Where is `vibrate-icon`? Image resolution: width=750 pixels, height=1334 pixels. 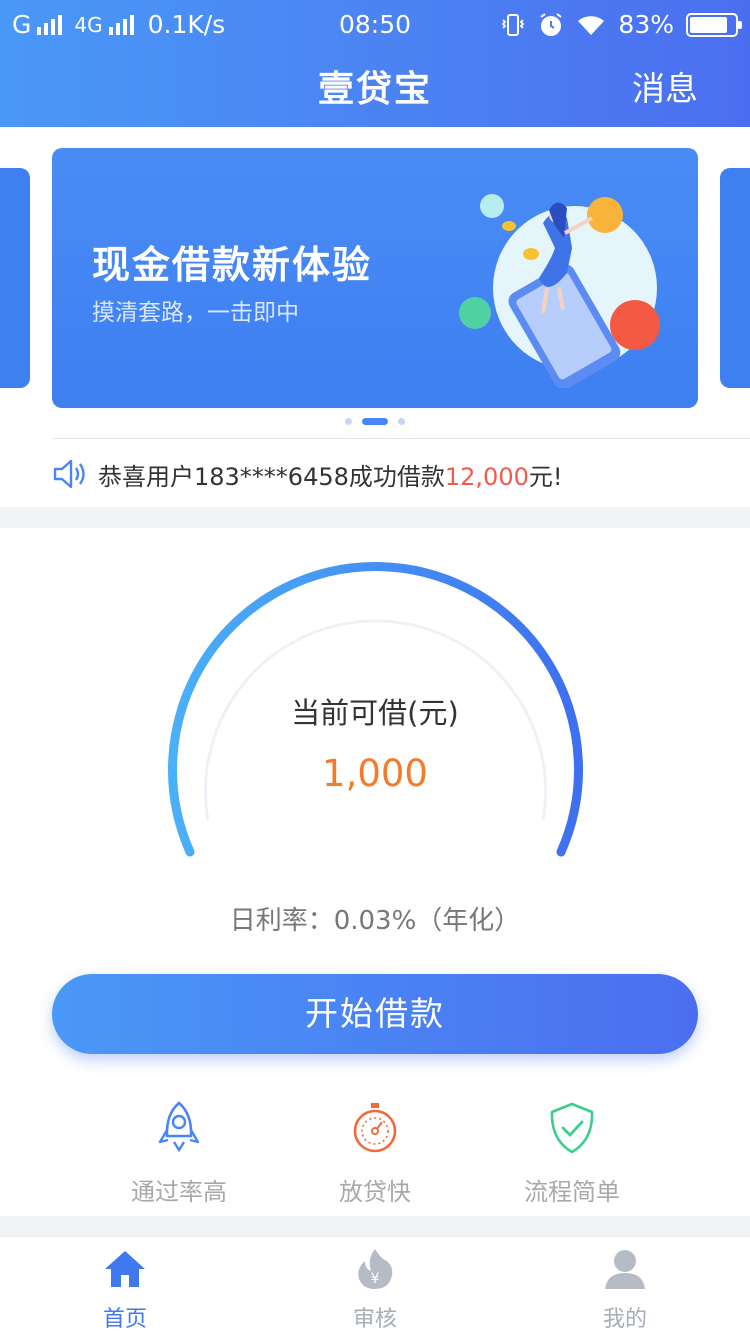
vibrate-icon is located at coordinates (513, 24).